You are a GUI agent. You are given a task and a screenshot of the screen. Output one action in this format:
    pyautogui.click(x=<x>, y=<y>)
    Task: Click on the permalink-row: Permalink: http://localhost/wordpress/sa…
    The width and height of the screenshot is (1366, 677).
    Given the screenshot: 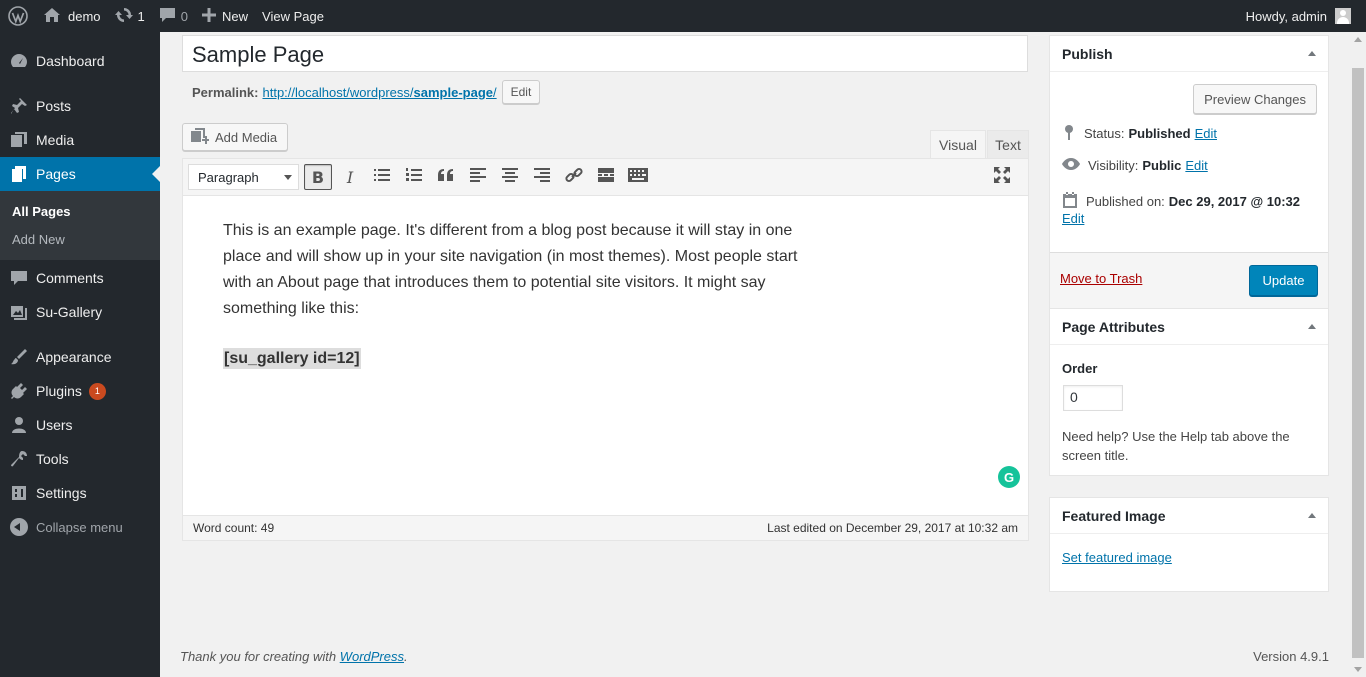 What is the action you would take?
    pyautogui.click(x=366, y=92)
    